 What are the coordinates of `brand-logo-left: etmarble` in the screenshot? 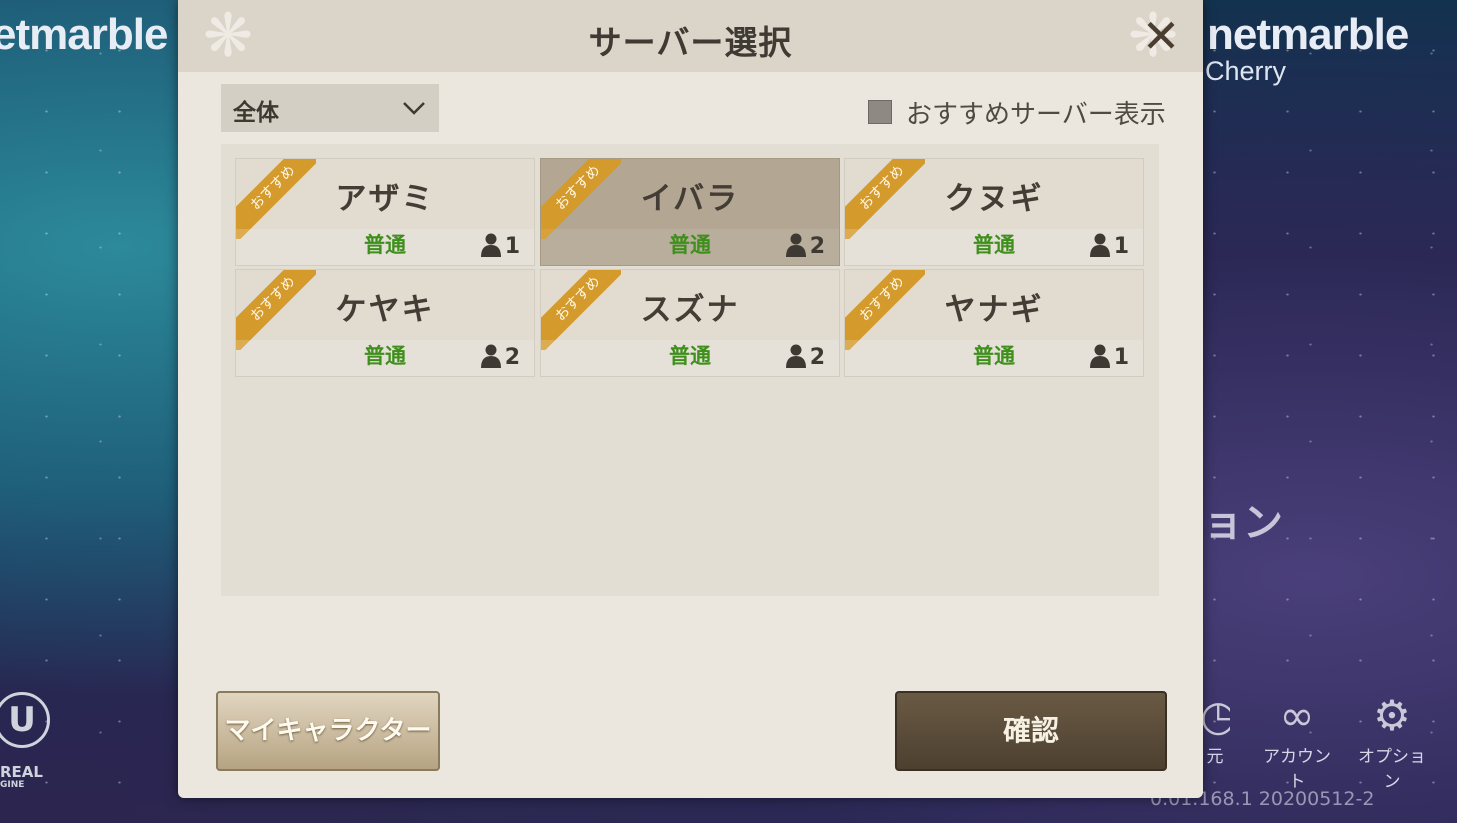 It's located at (84, 34).